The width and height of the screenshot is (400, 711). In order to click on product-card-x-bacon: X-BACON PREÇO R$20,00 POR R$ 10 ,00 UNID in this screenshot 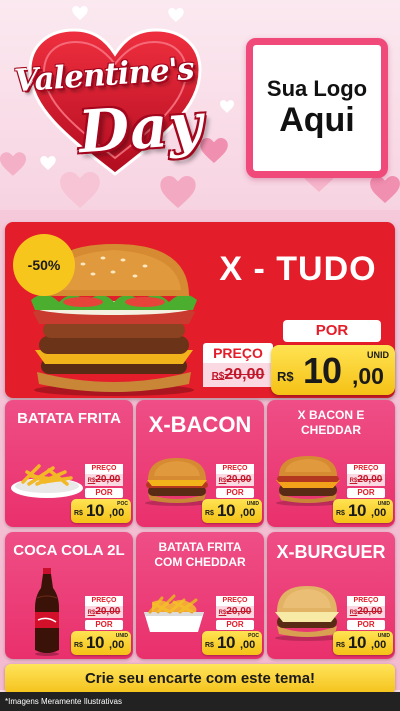, I will do `click(200, 463)`.